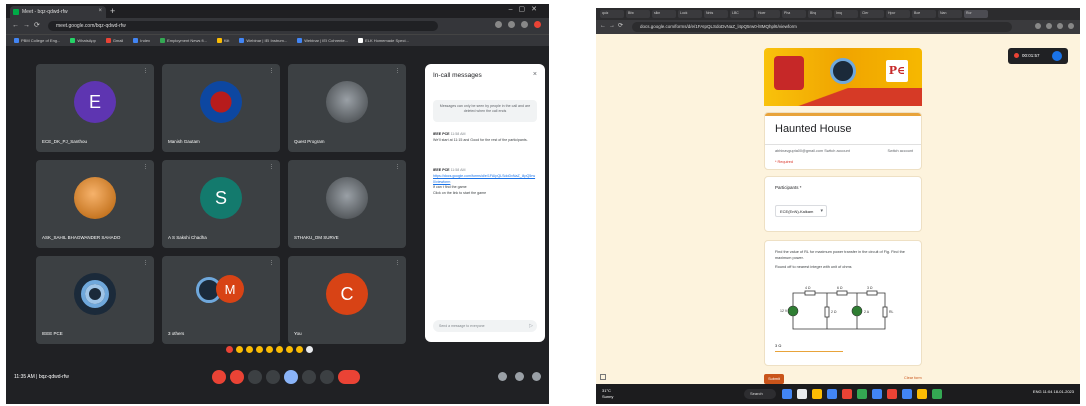 The height and width of the screenshot is (406, 1086). I want to click on browser-tab-active: Ror, so click(976, 14).